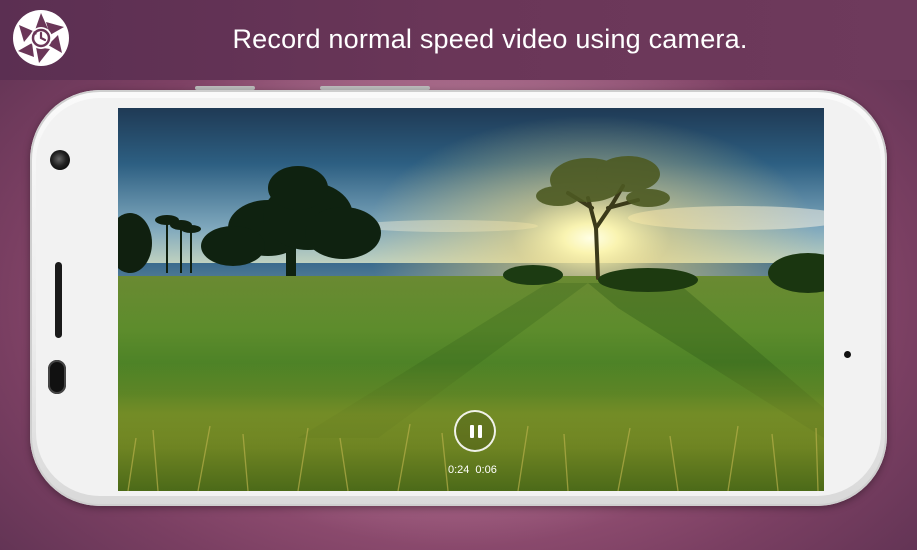  I want to click on page-title: Record normal speed video using camera., so click(490, 39).